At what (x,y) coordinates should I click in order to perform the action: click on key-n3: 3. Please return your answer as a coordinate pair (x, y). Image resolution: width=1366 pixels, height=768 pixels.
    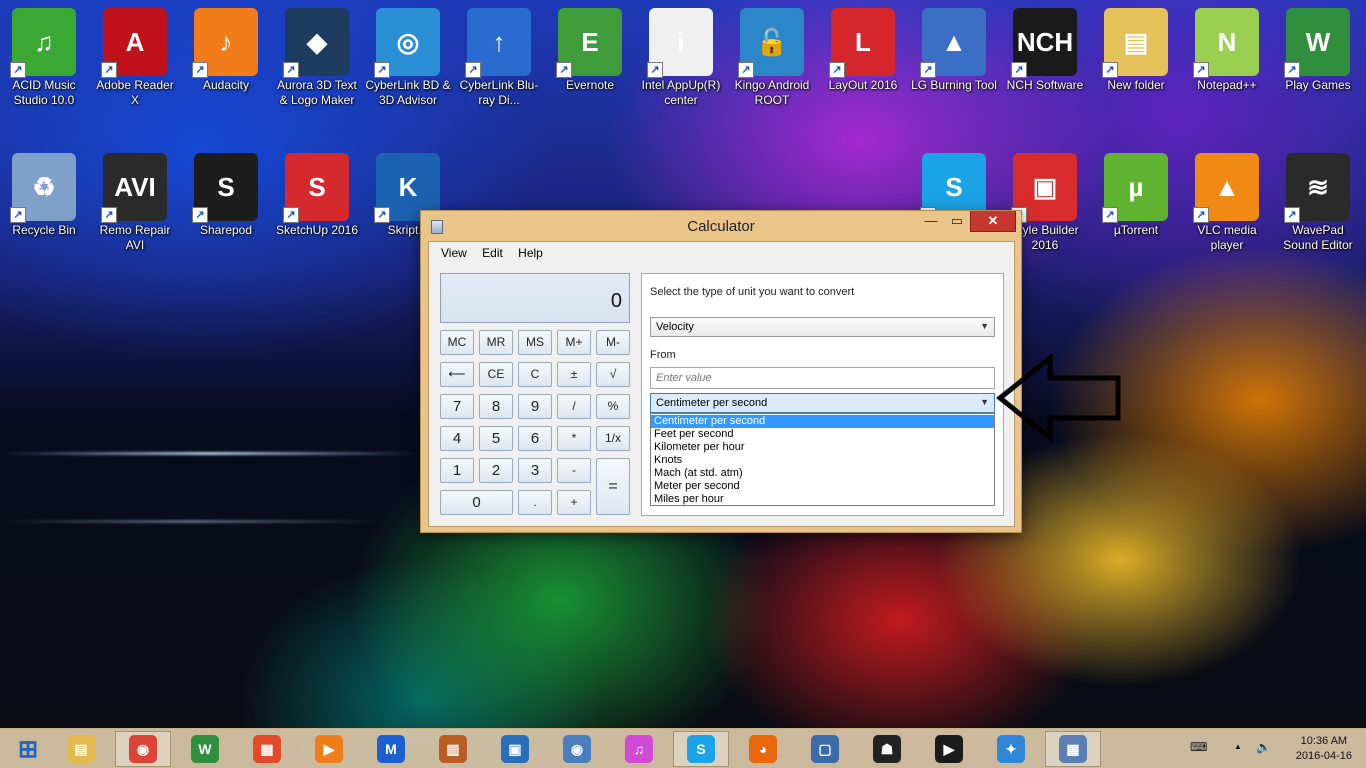
    Looking at the image, I should click on (535, 470).